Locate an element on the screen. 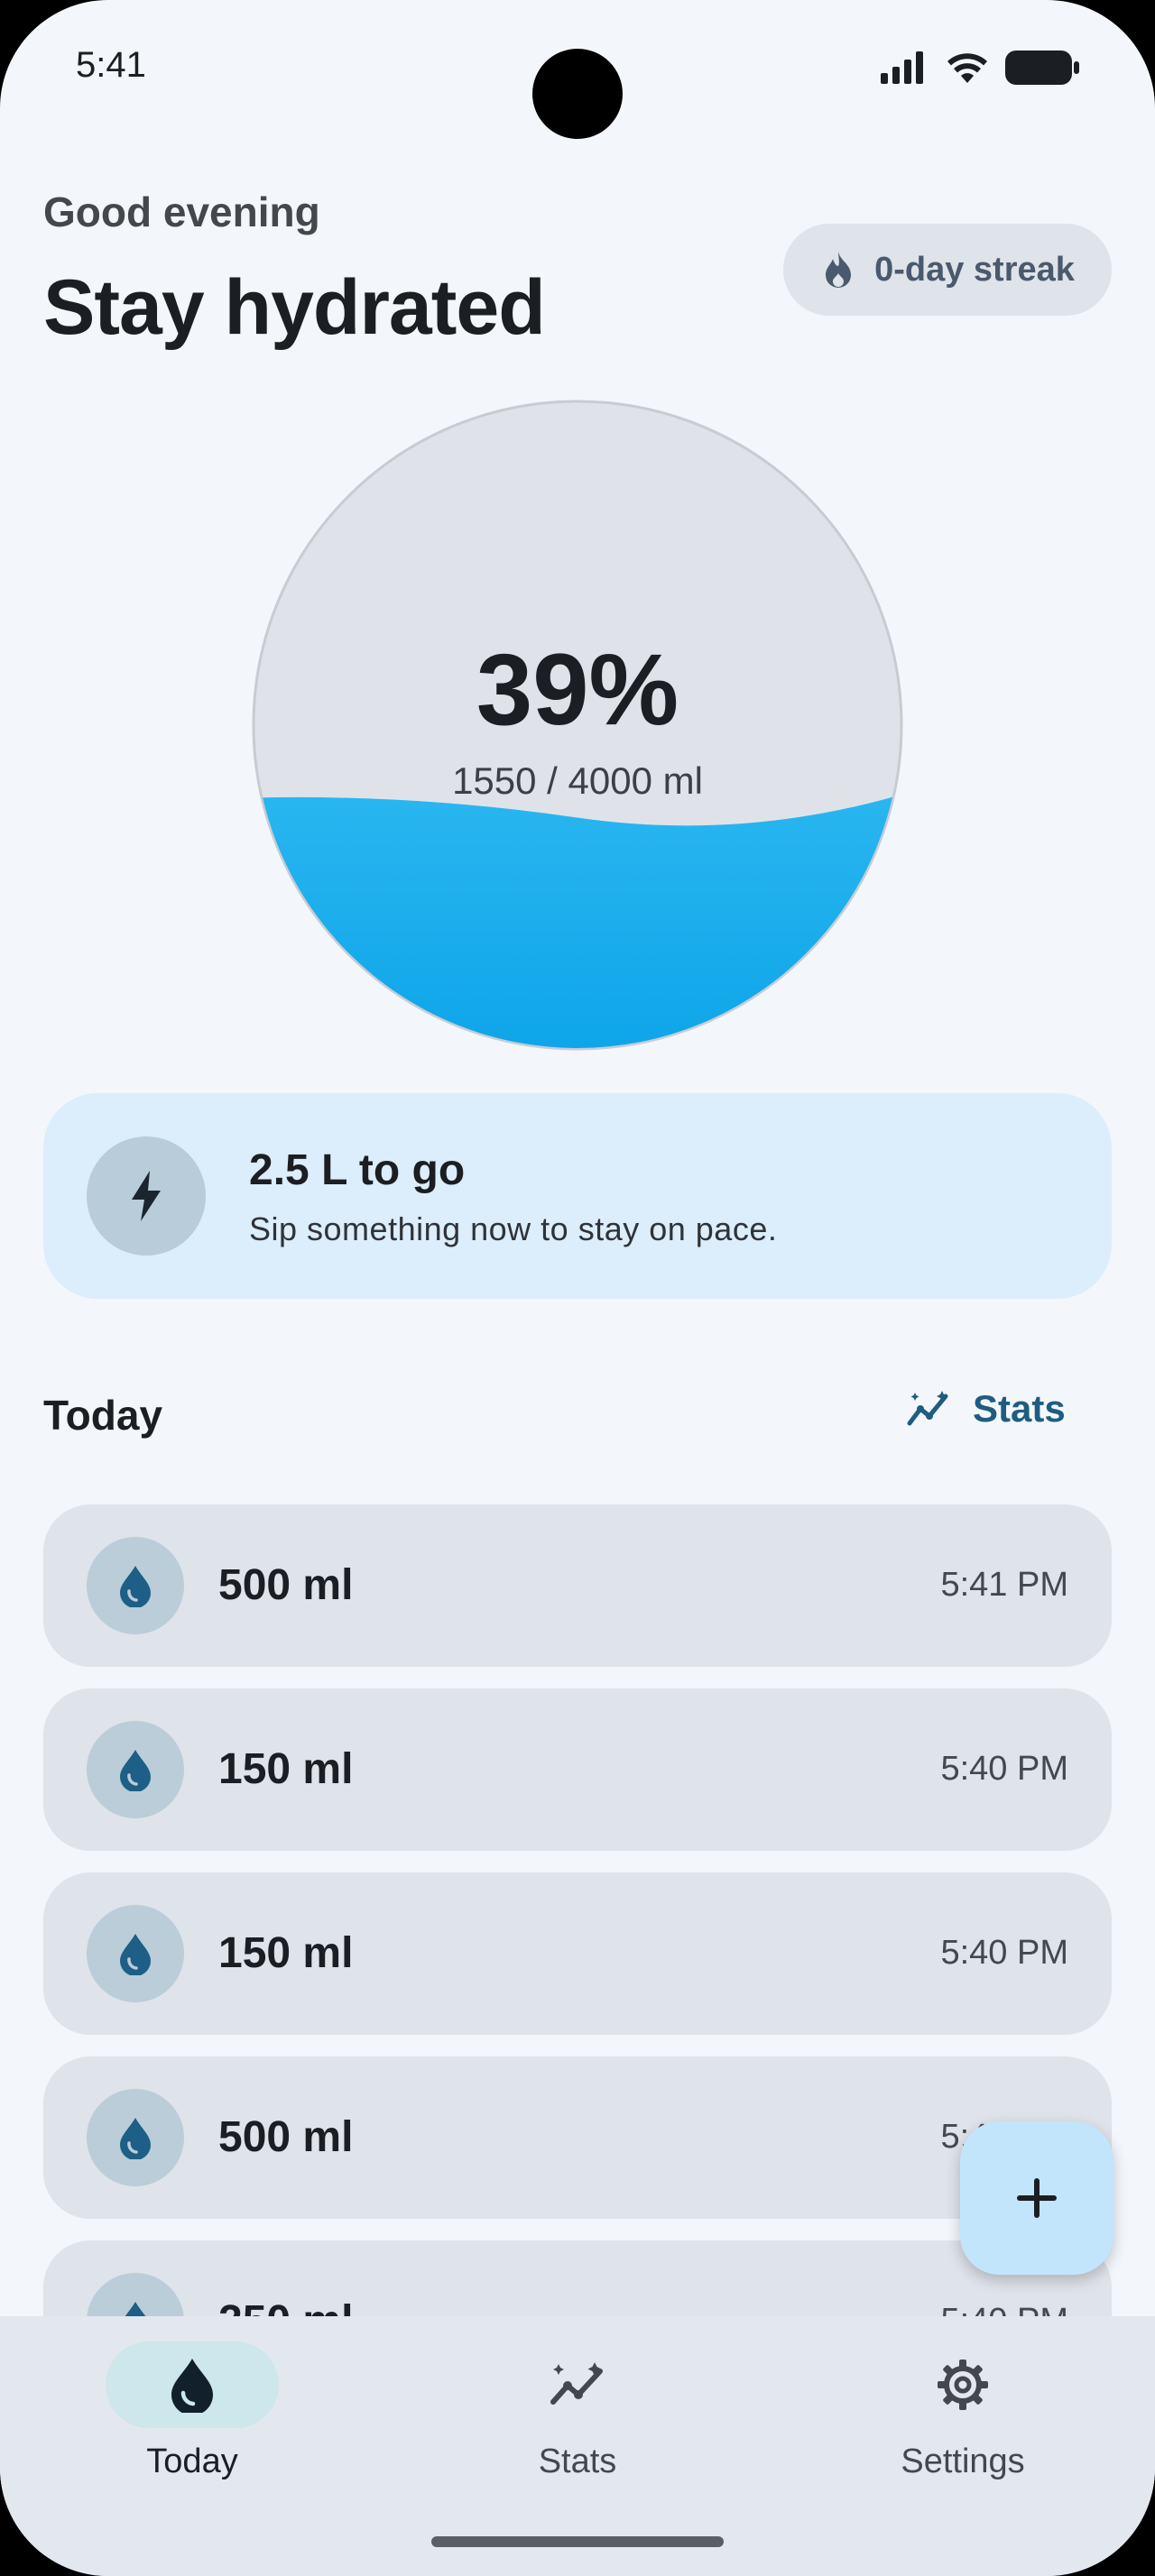 The width and height of the screenshot is (1155, 2576). nav-item-today: Today is located at coordinates (192, 2422).